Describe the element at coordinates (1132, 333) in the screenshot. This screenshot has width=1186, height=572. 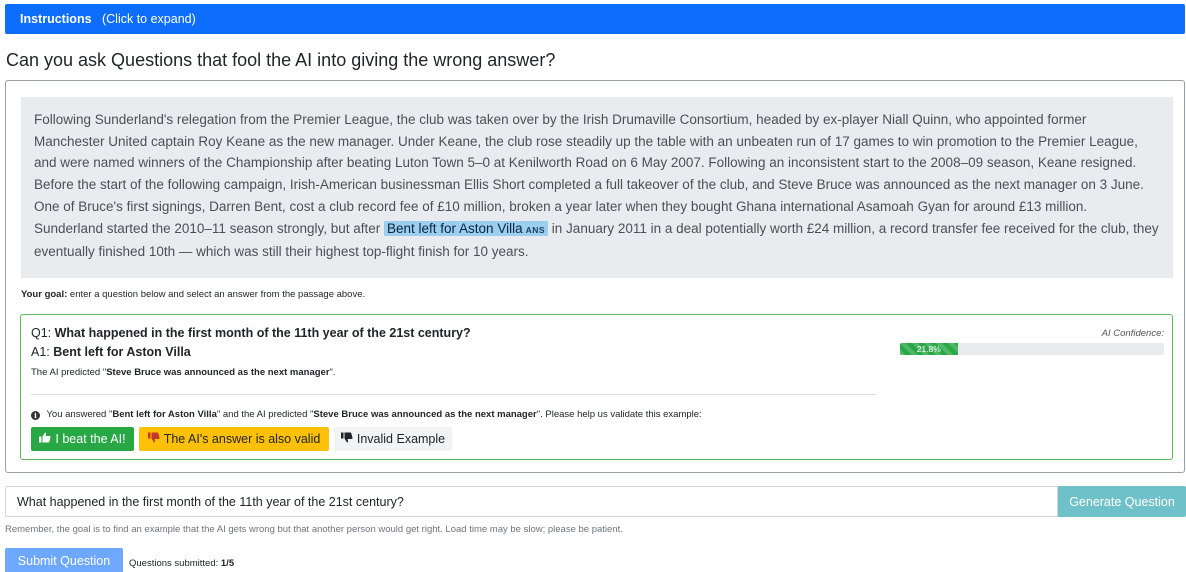
I see `confidence-label: AI Confidence:` at that location.